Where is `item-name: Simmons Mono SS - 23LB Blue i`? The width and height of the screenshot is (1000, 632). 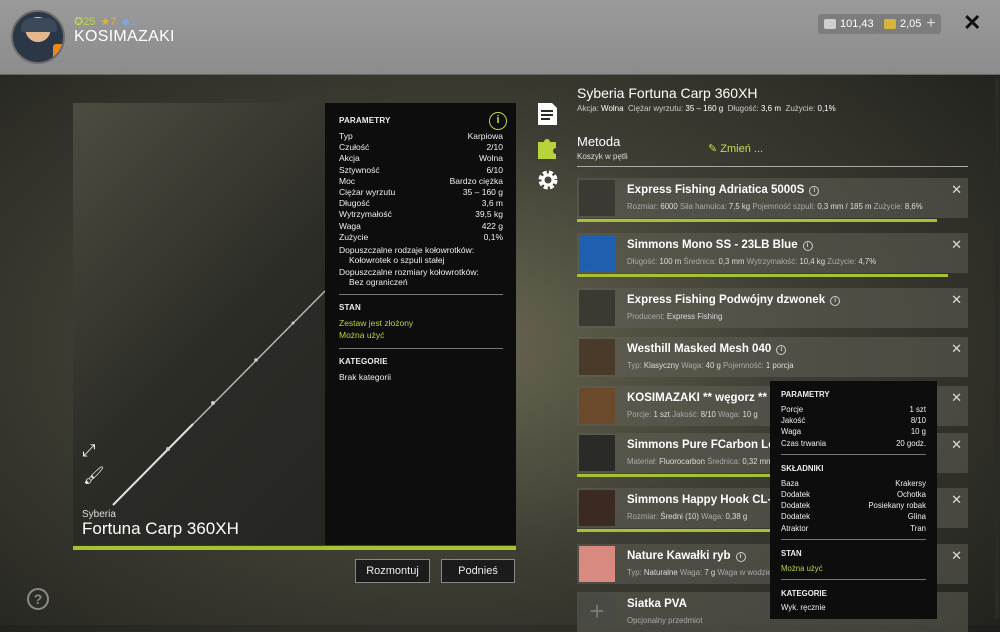
item-name: Simmons Mono SS - 23LB Blue i is located at coordinates (720, 245).